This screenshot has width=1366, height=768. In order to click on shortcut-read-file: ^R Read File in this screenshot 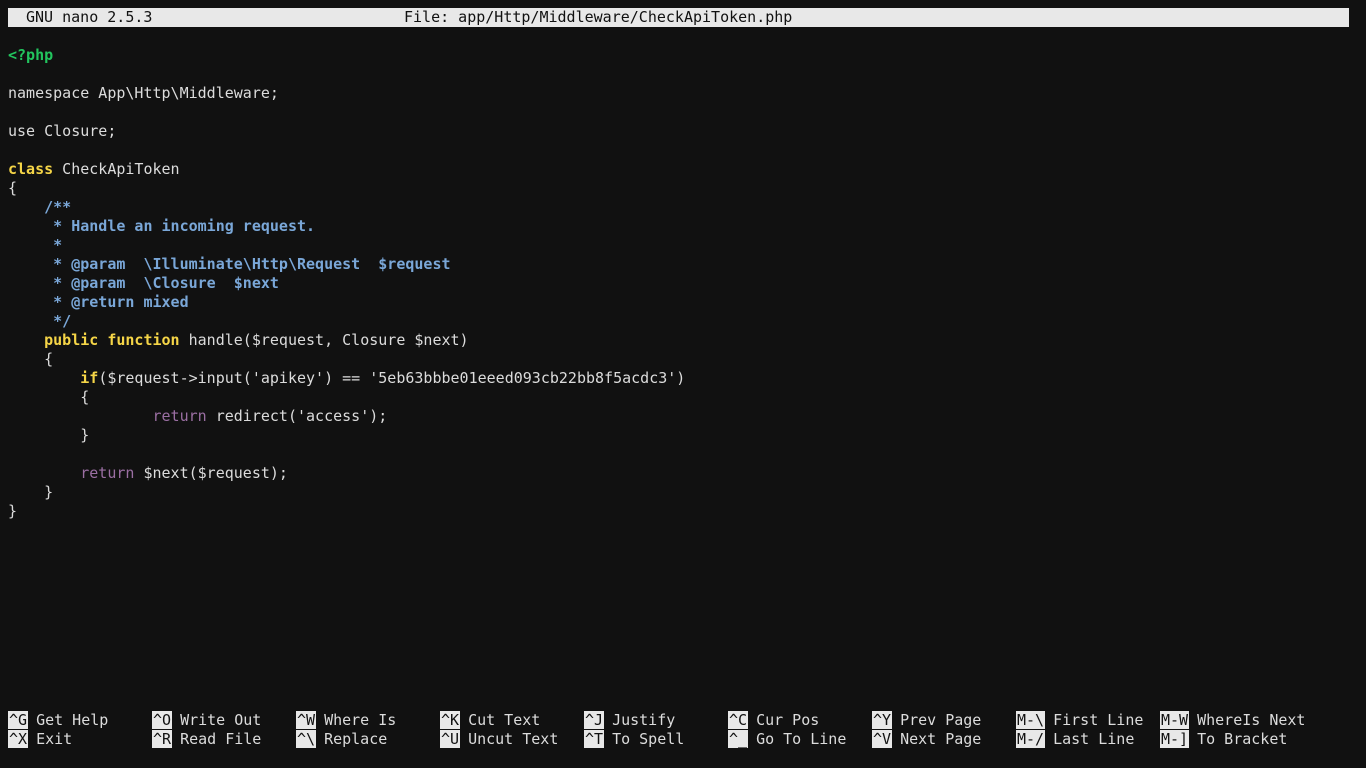, I will do `click(206, 739)`.